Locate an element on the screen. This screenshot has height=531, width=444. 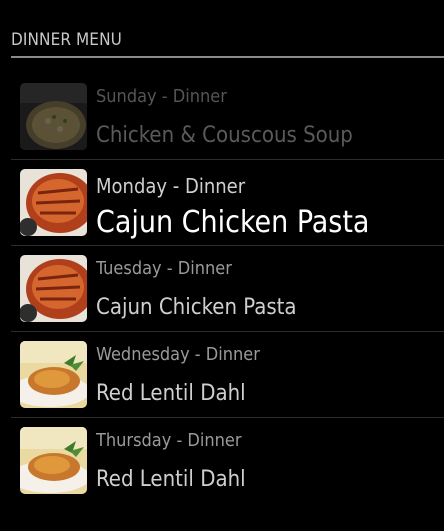
meal-day-label: Monday - Dinner is located at coordinates (171, 186).